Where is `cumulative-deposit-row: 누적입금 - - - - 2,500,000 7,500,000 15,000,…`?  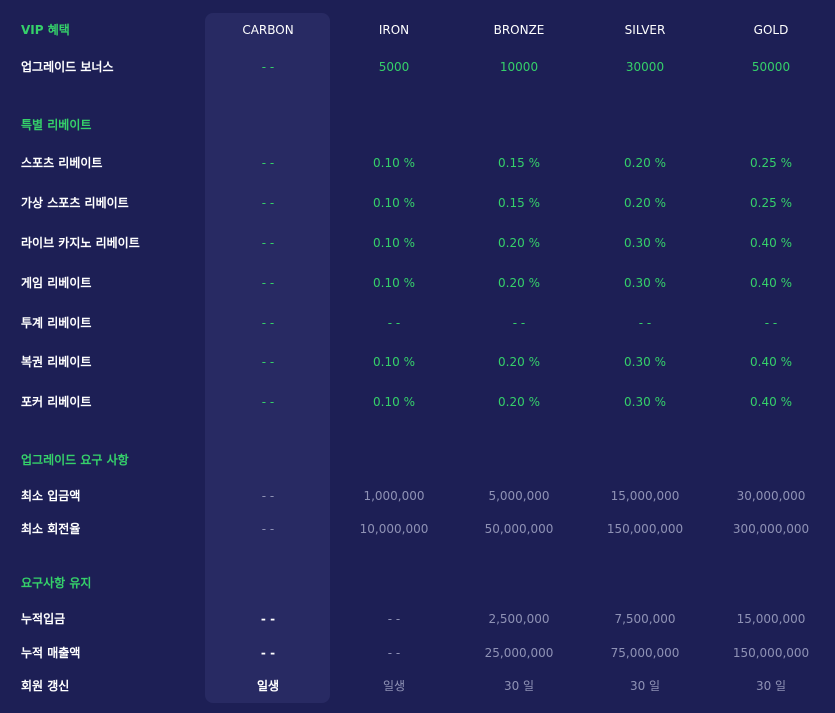
cumulative-deposit-row: 누적입금 - - - - 2,500,000 7,500,000 15,000,… is located at coordinates (417, 619).